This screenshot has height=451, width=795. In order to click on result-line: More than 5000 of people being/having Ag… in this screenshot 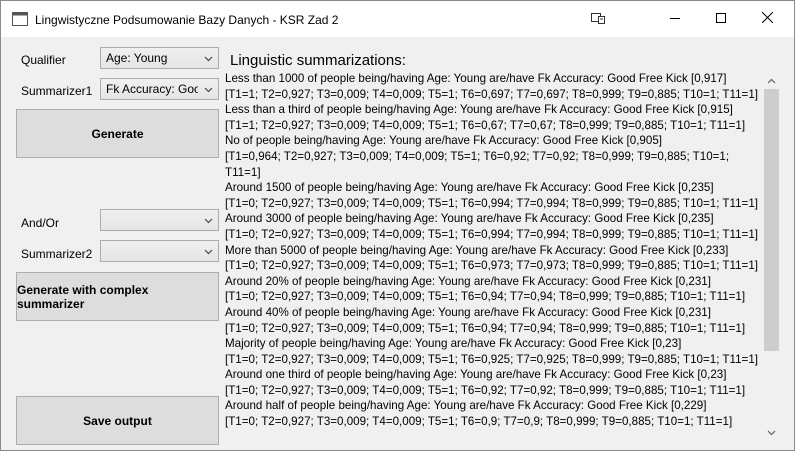, I will do `click(477, 250)`.